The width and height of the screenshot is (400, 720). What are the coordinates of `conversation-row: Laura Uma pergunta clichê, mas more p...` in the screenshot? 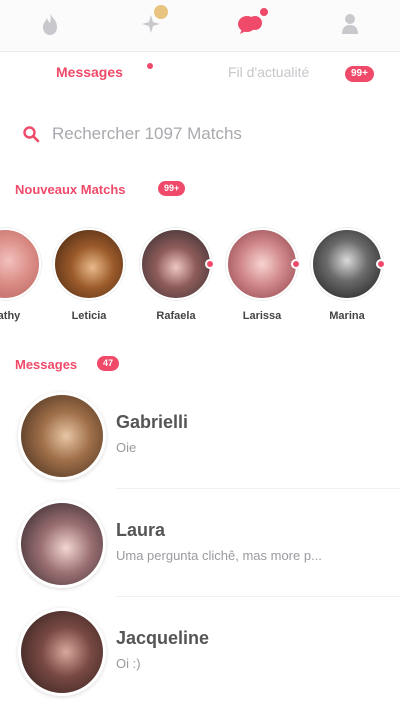 It's located at (200, 550).